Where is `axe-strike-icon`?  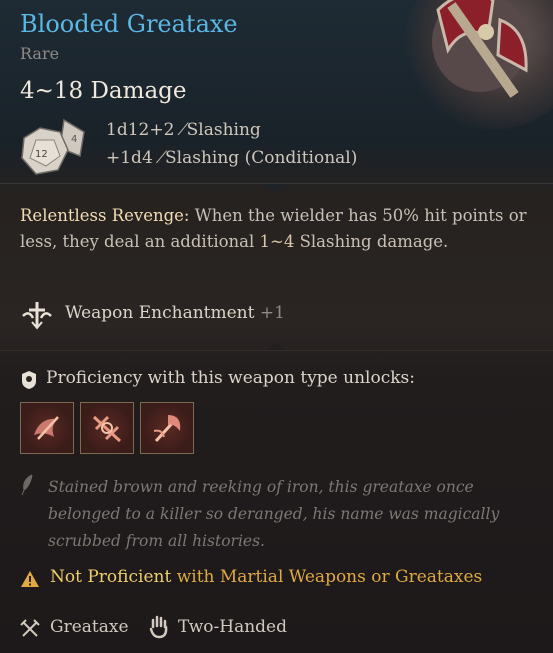
axe-strike-icon is located at coordinates (167, 429).